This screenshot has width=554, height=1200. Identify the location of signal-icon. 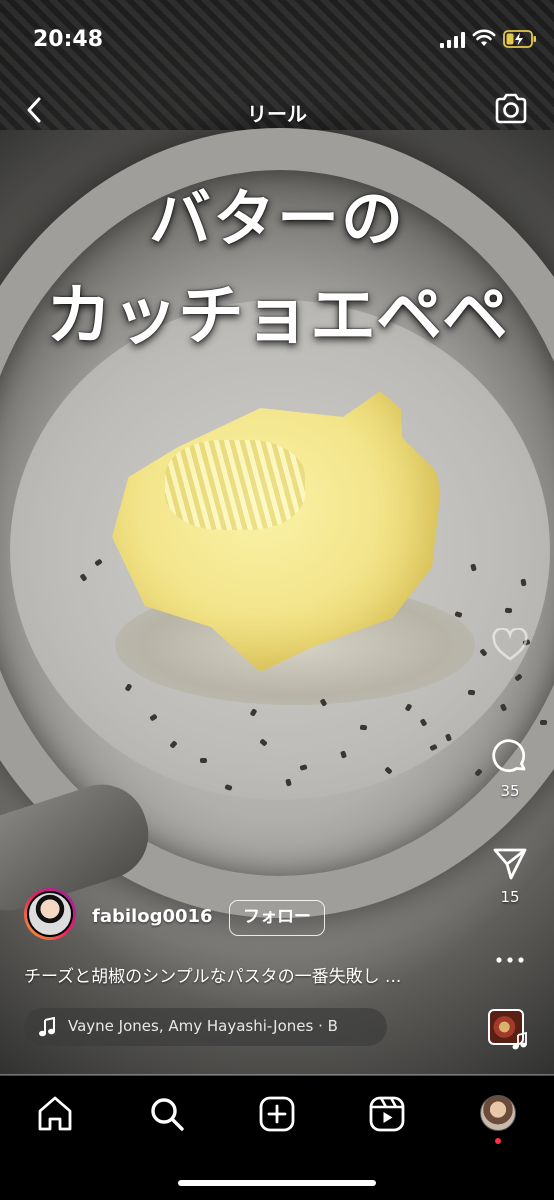
(452, 40).